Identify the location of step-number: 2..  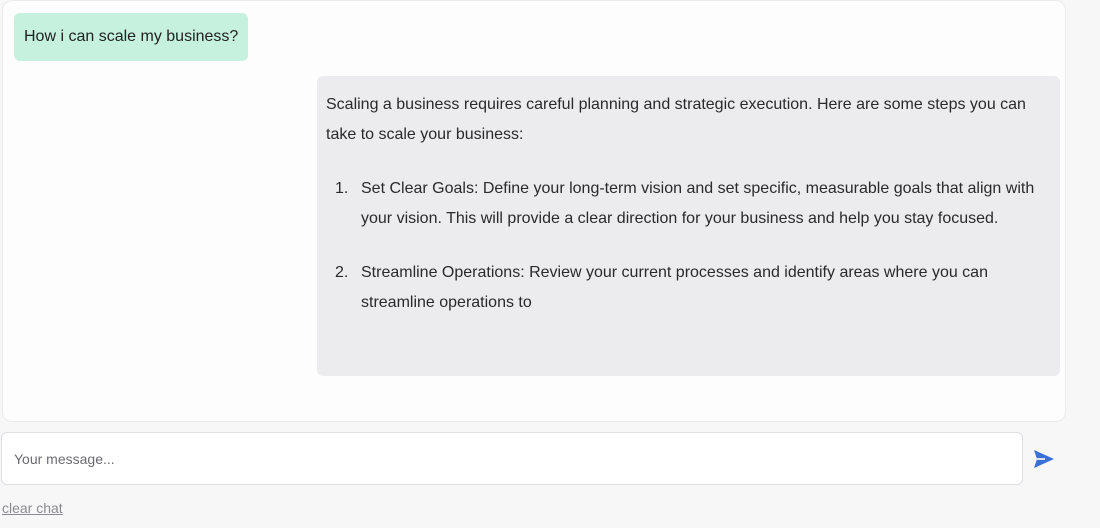
(342, 272).